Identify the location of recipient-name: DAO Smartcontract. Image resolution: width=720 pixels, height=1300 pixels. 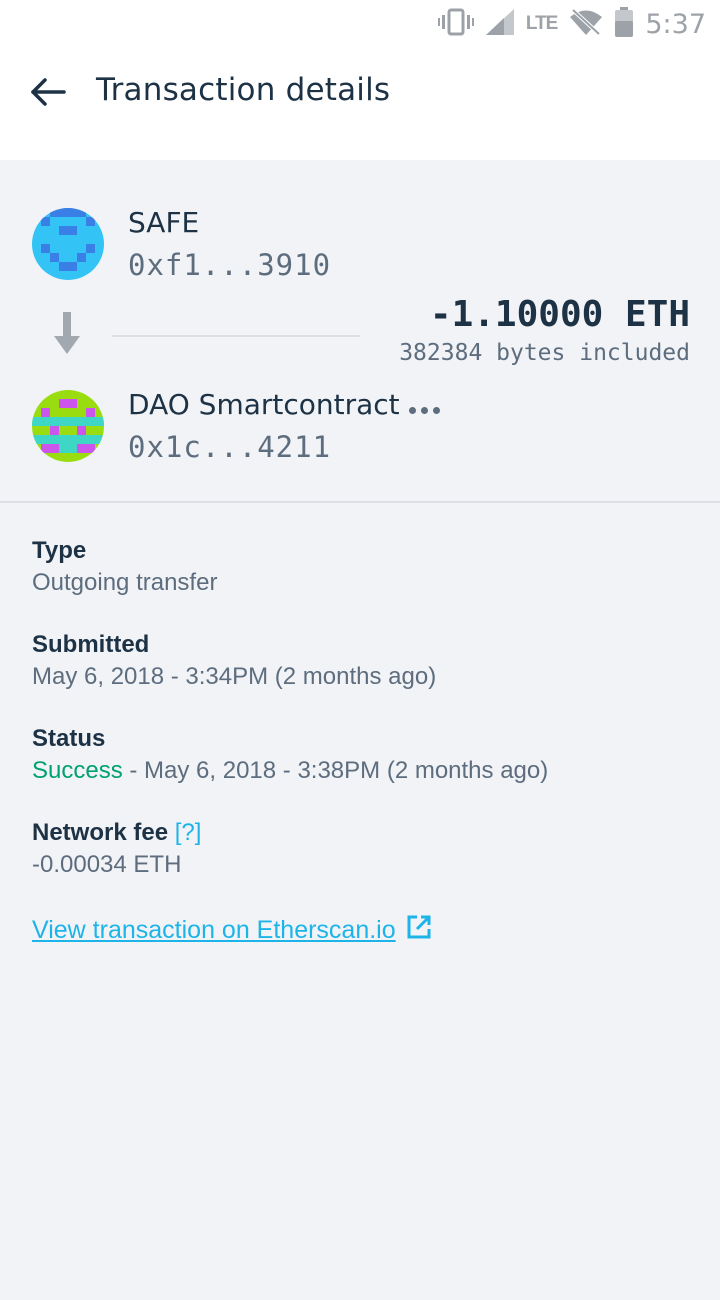
(264, 404).